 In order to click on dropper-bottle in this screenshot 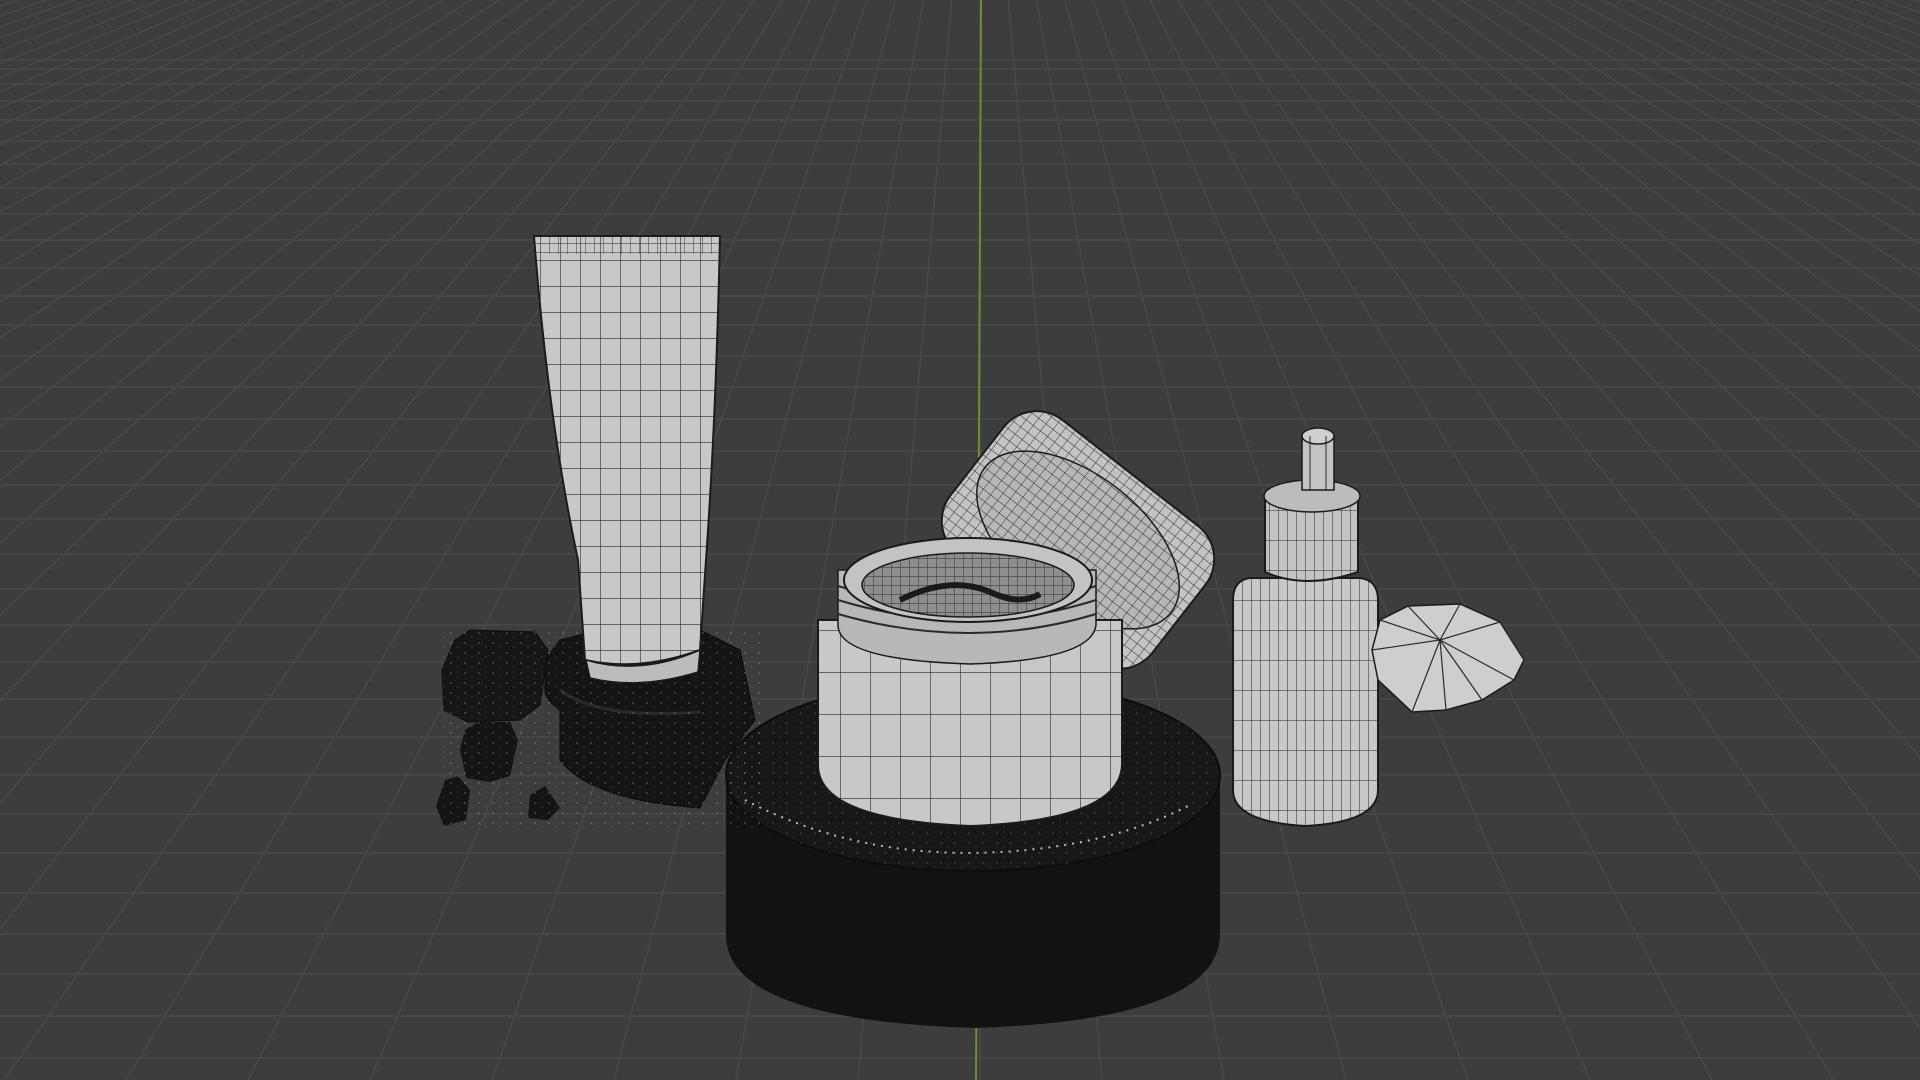, I will do `click(1305, 627)`.